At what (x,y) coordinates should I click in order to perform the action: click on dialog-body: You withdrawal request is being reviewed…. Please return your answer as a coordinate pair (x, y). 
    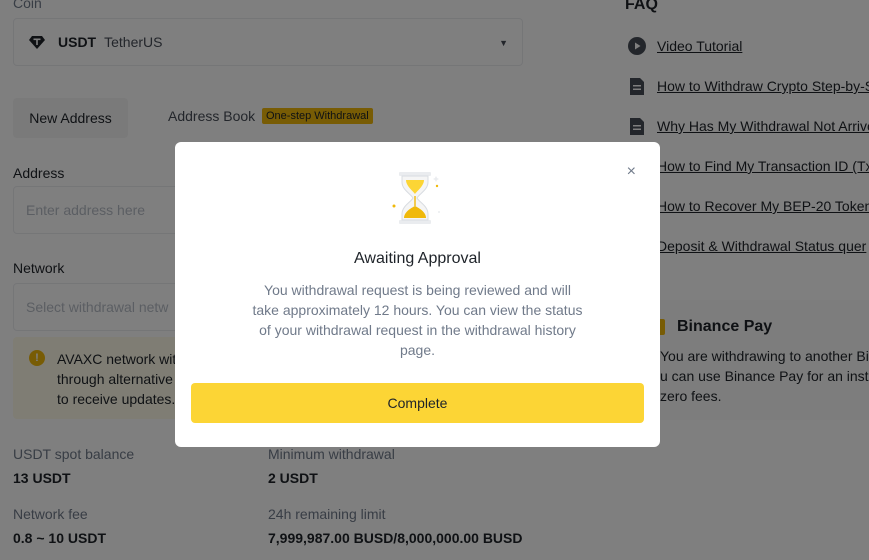
    Looking at the image, I should click on (417, 320).